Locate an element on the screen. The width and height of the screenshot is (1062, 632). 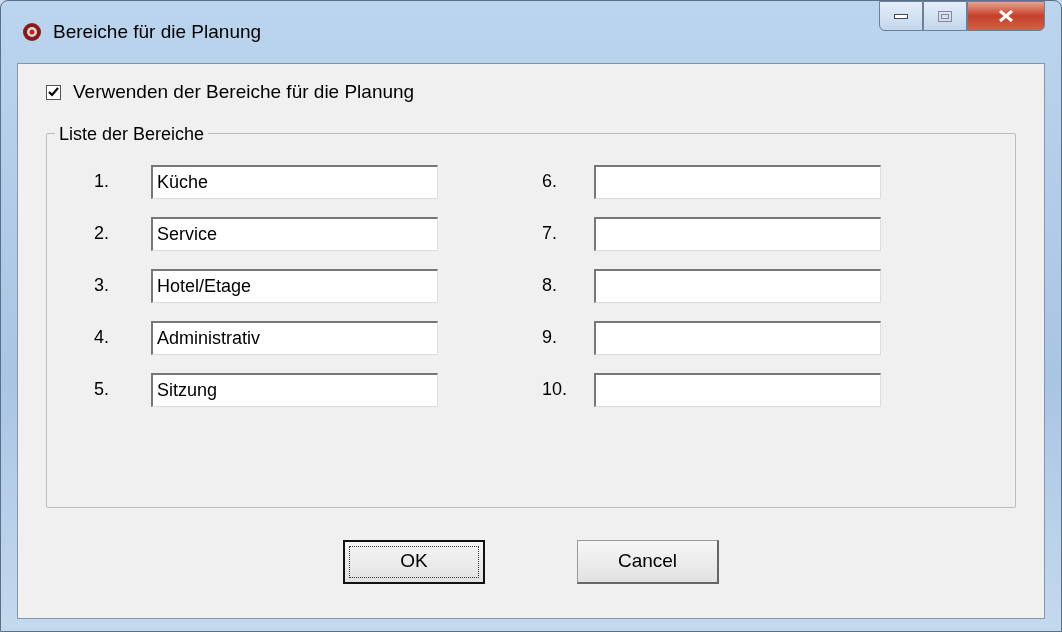
app-icon is located at coordinates (32, 32).